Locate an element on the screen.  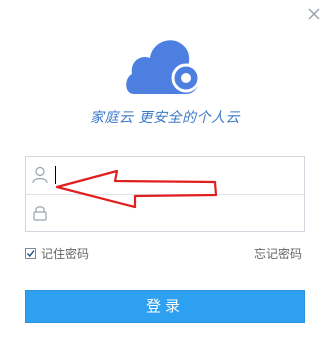
password-field-row is located at coordinates (165, 213).